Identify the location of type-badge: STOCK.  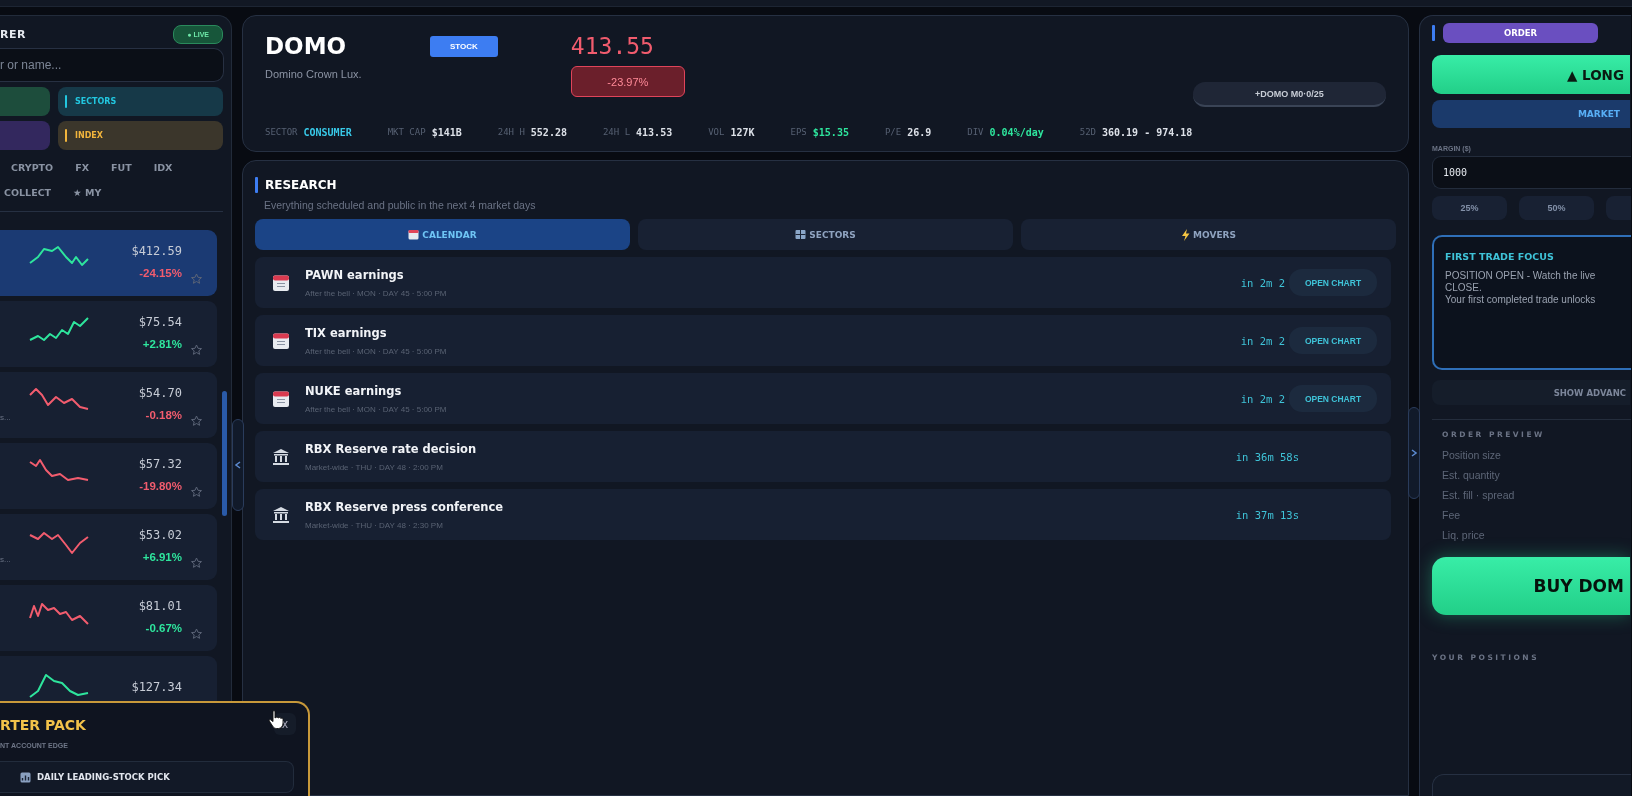
(464, 46).